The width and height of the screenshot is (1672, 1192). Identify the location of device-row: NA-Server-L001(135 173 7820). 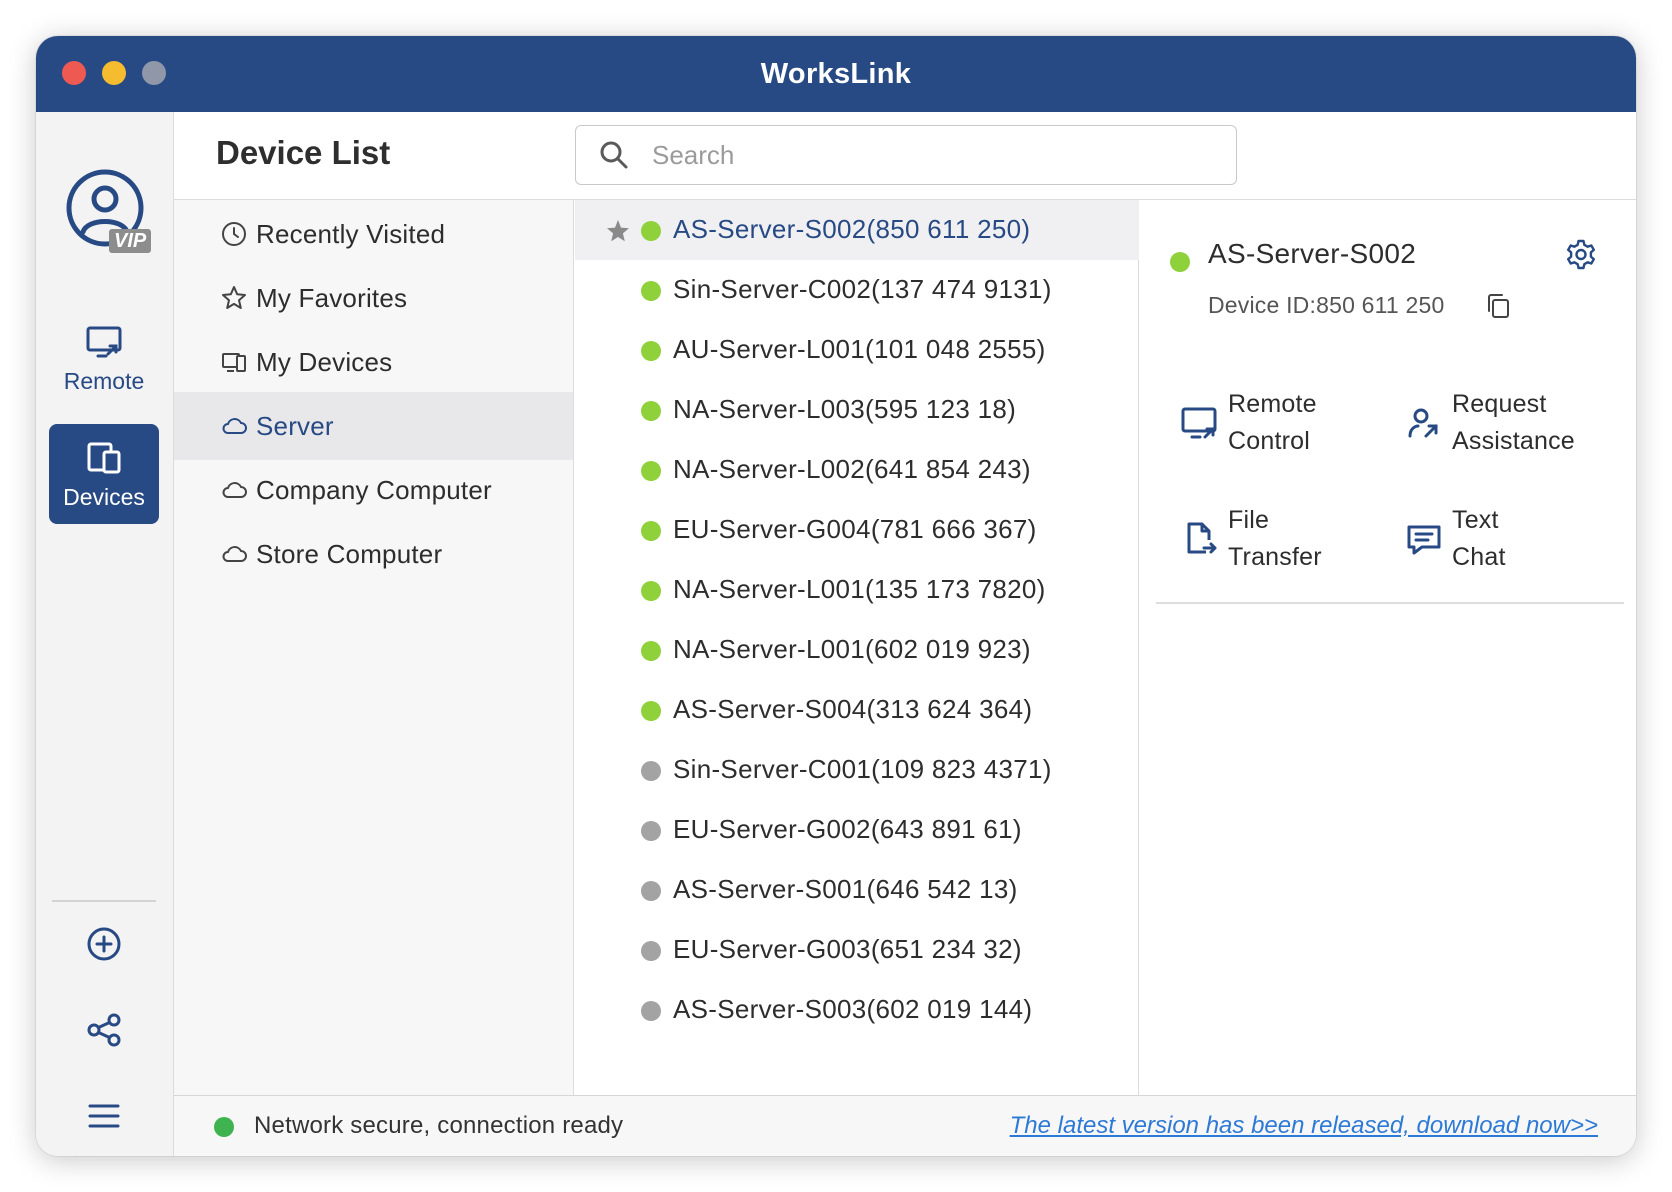
(857, 590).